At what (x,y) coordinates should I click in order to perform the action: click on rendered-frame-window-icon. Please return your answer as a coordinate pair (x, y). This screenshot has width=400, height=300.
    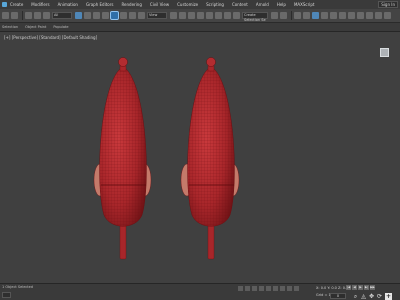
    Looking at the image, I should click on (360, 15).